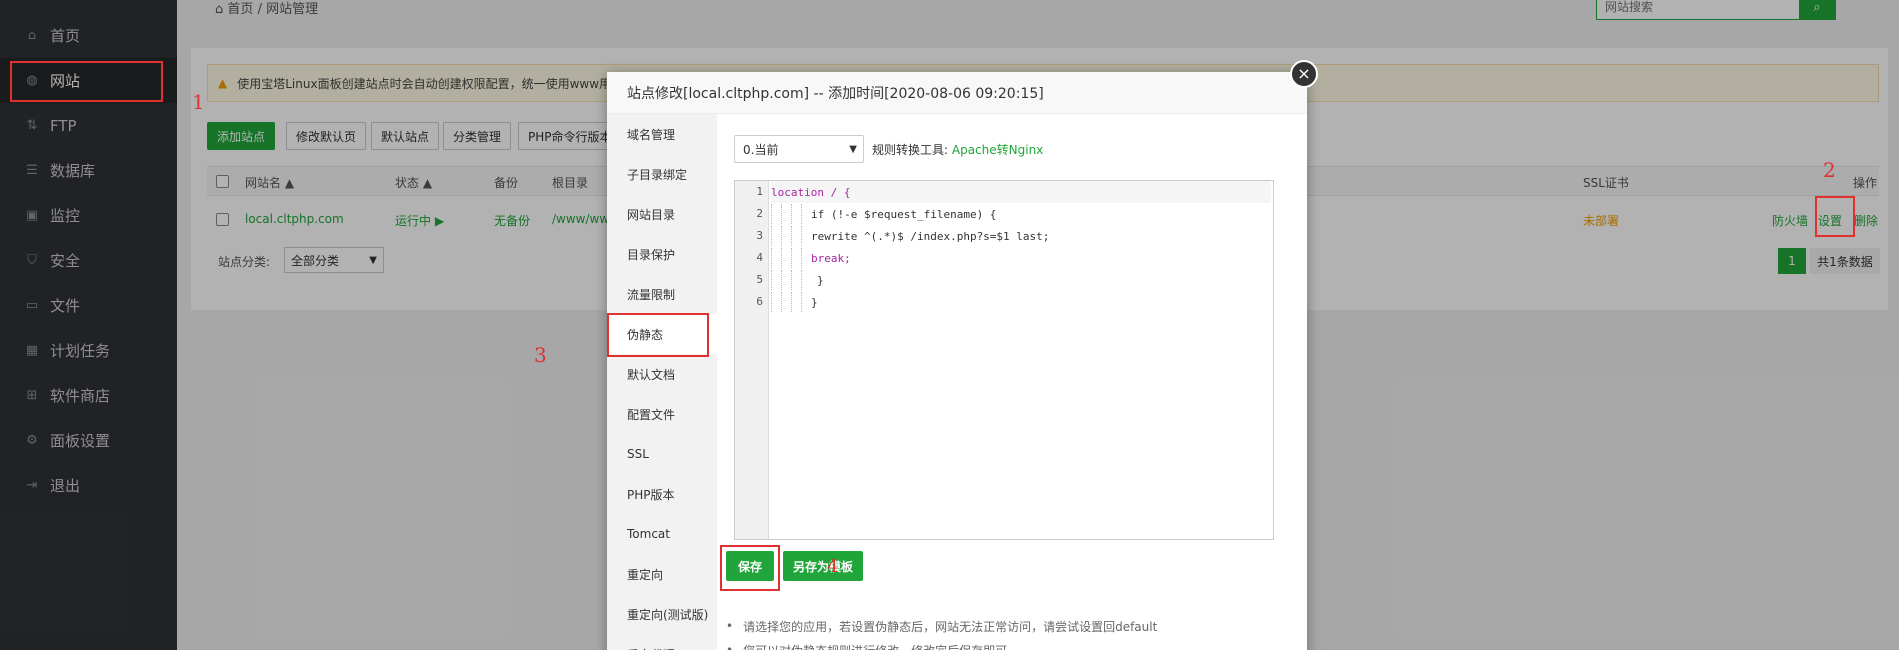 This screenshot has height=650, width=1899. What do you see at coordinates (759, 235) in the screenshot?
I see `line-number: 3` at bounding box center [759, 235].